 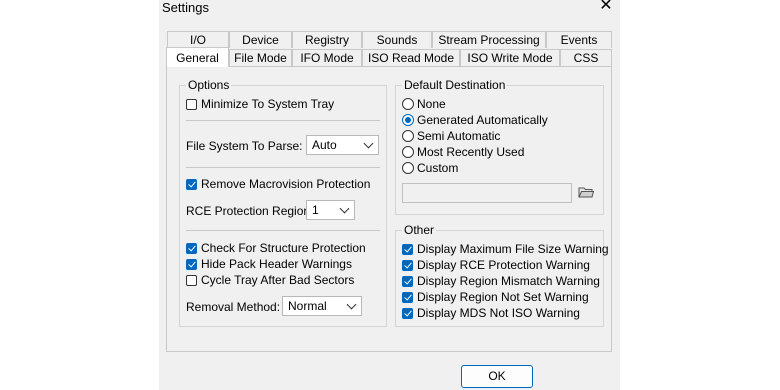 I want to click on rce-region-select: 1, so click(x=330, y=210).